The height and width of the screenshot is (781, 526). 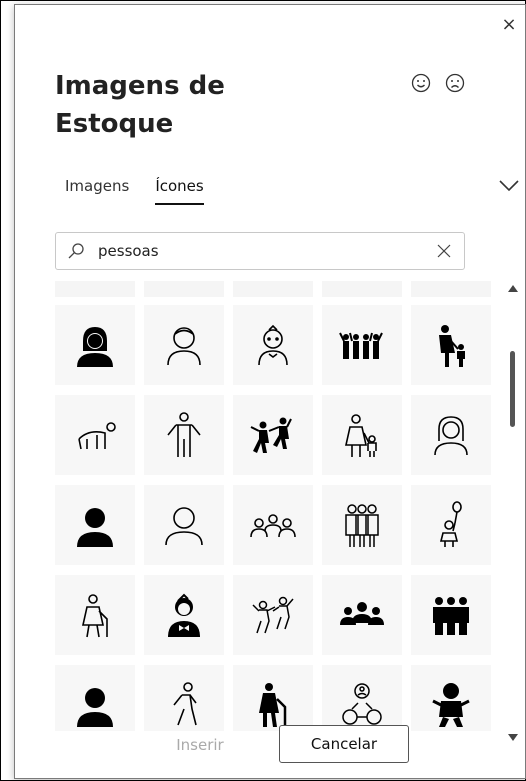 What do you see at coordinates (184, 435) in the screenshot?
I see `person-arms-out-icon` at bounding box center [184, 435].